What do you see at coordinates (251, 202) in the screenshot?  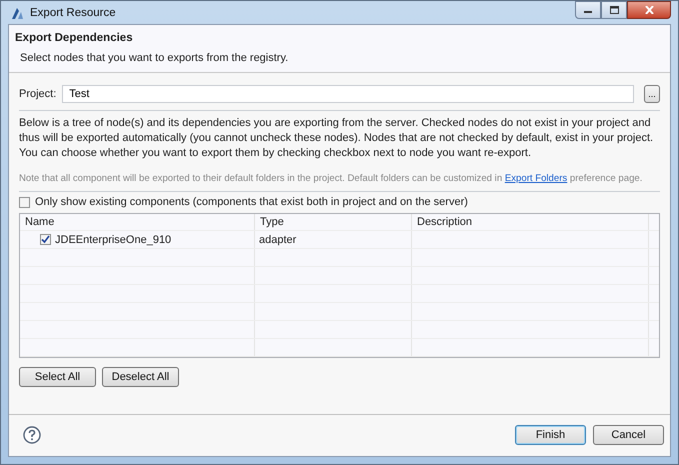 I see `checkbox-label: Only show existing components (components that exist both in project and on the server)` at bounding box center [251, 202].